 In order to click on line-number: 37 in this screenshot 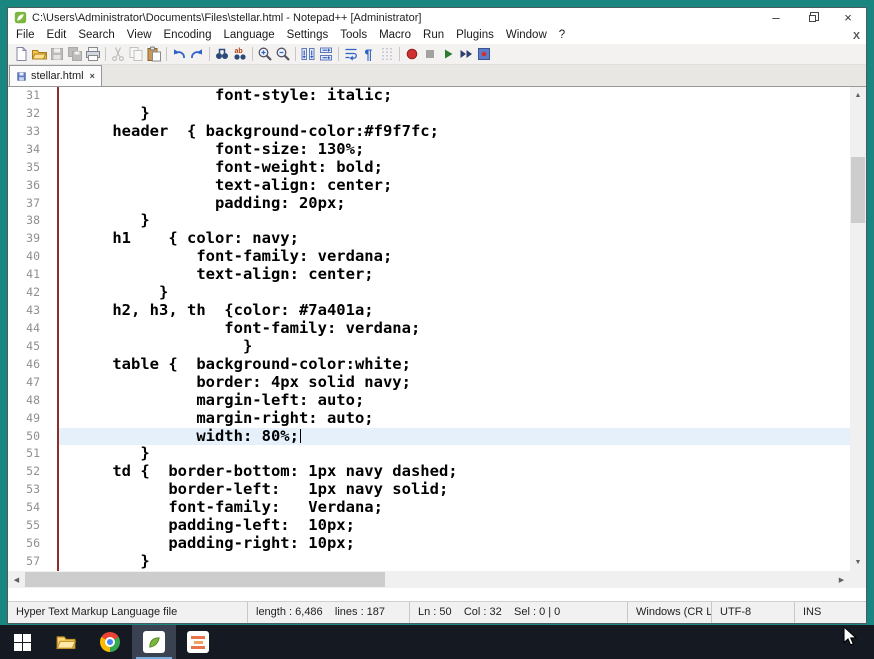, I will do `click(30, 204)`.